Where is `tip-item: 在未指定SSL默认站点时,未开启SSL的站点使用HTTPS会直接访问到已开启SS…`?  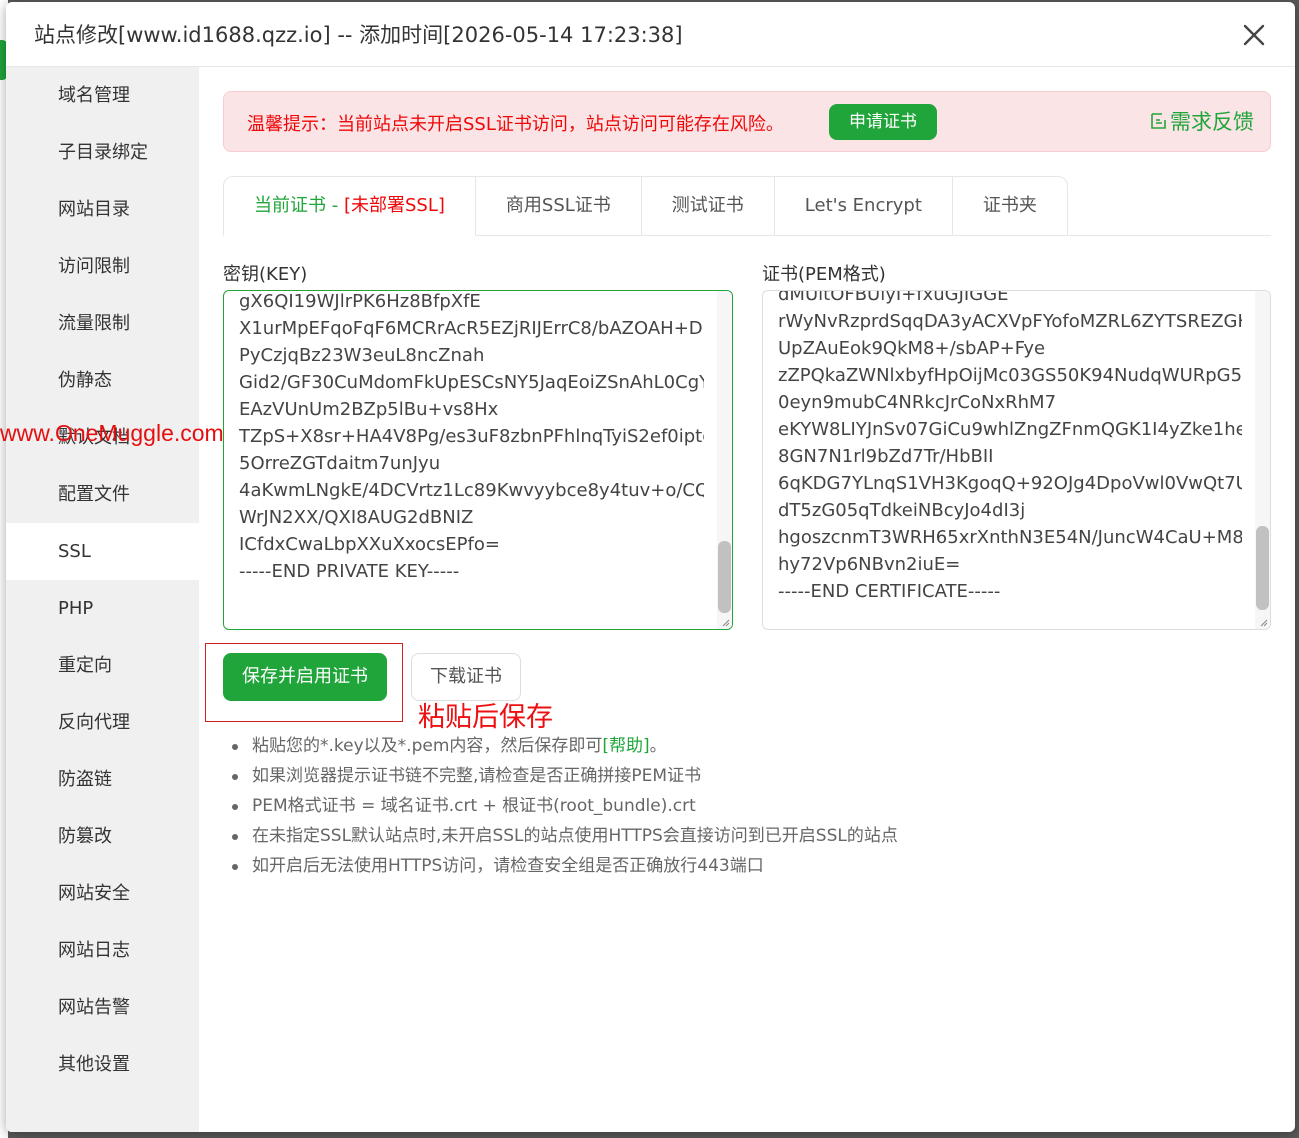
tip-item: 在未指定SSL默认站点时,未开启SSL的站点使用HTTPS会直接访问到已开启SS… is located at coordinates (565, 836).